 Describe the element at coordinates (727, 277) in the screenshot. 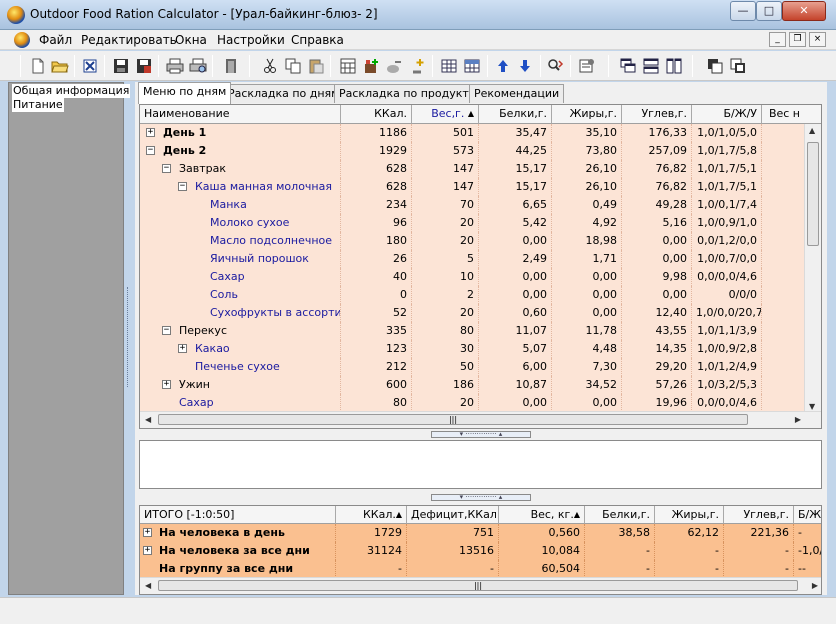

I see `cell-bju: 0,0/0,0/4,6` at that location.